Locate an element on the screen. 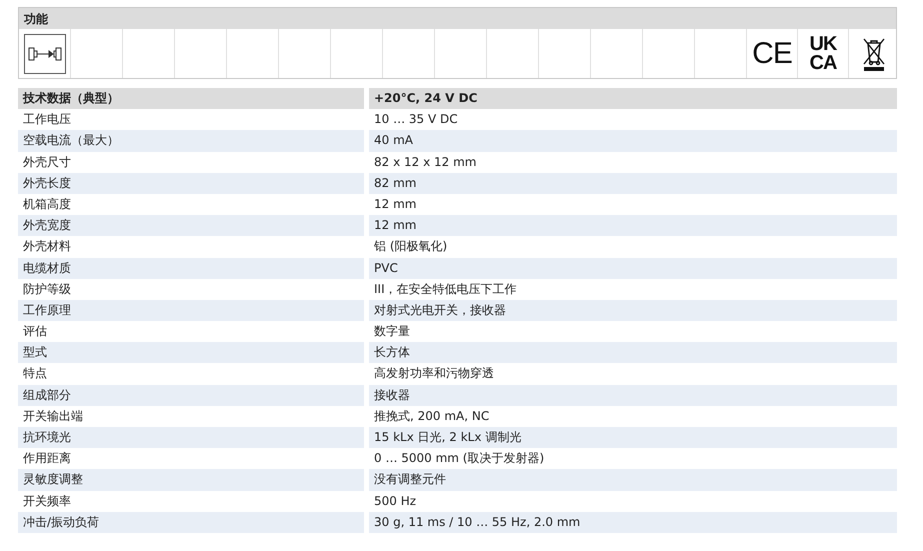  spec-value: 82 mm is located at coordinates (633, 183).